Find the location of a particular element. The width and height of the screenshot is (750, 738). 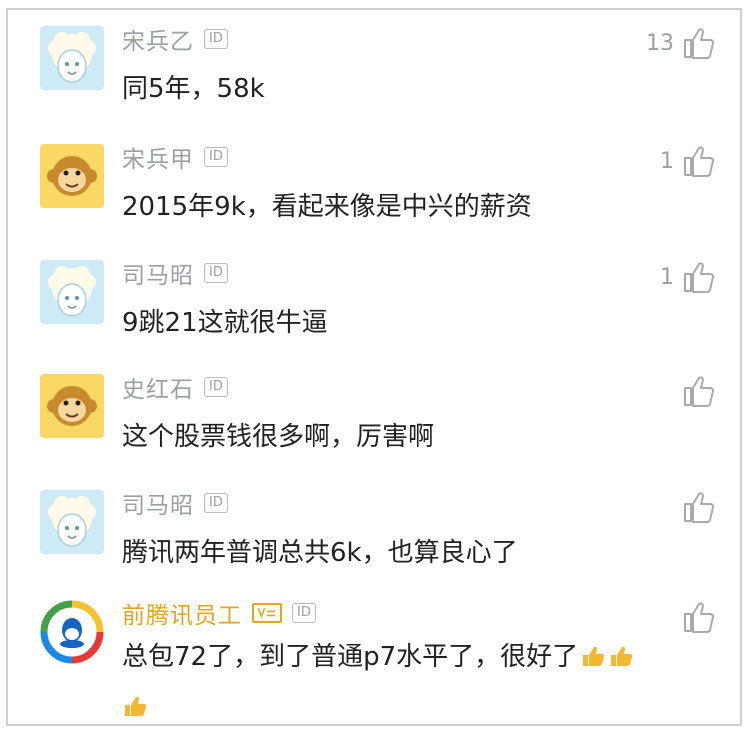

comment-item: 司马昭 ID 腾讯两年普调总共6k，也算良心了 is located at coordinates (374, 536).